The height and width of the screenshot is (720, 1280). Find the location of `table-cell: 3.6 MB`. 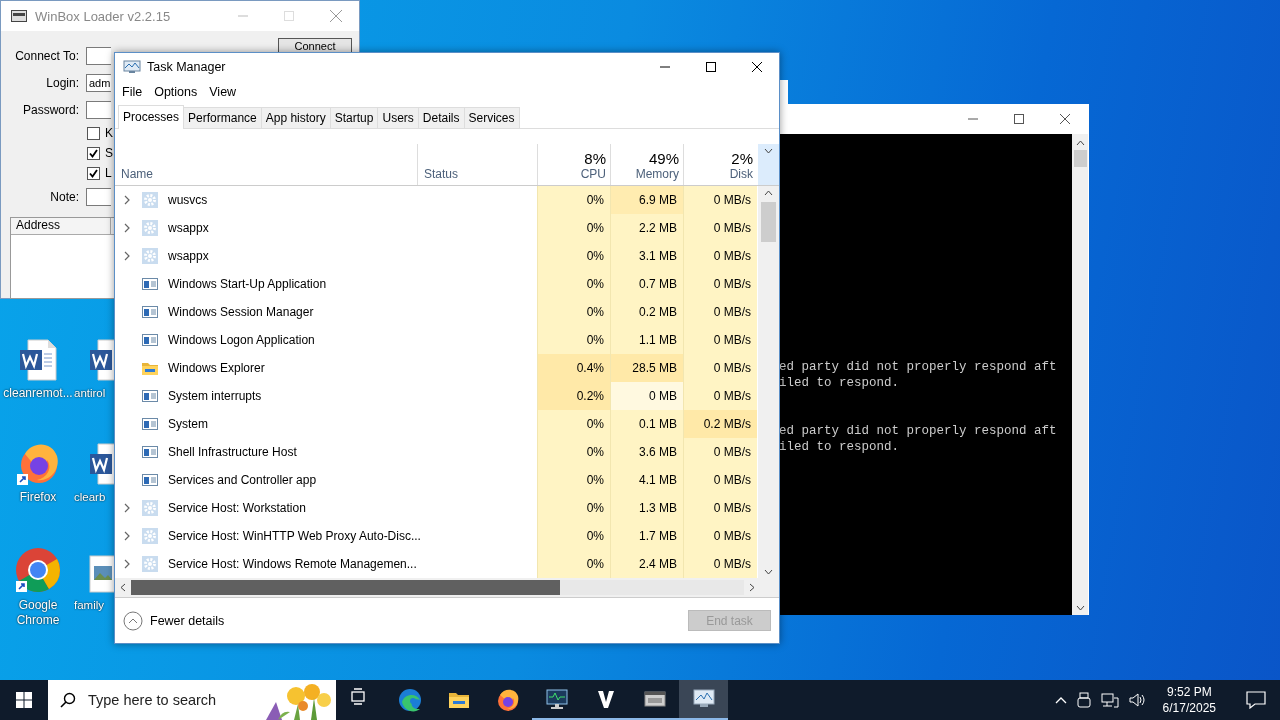

table-cell: 3.6 MB is located at coordinates (646, 452).